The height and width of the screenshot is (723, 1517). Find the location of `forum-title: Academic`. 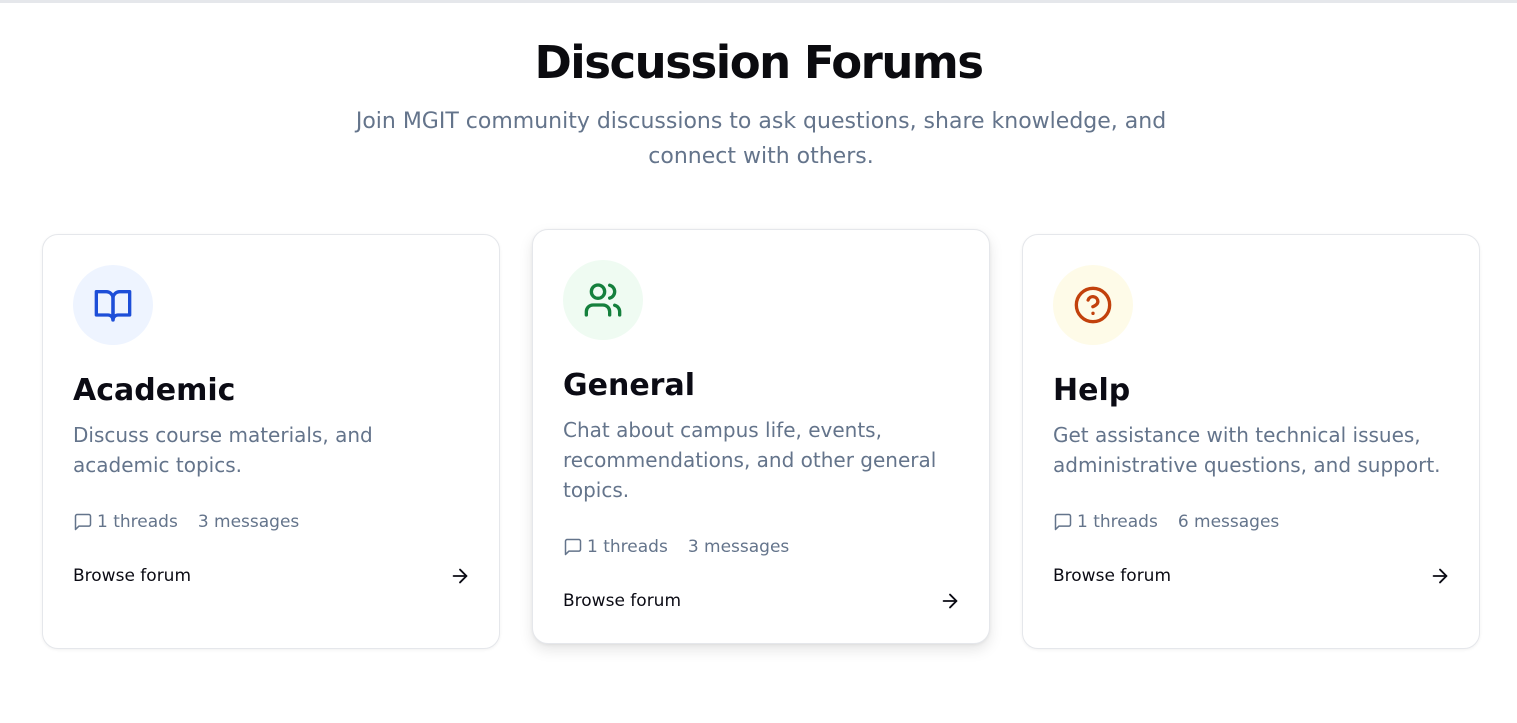

forum-title: Academic is located at coordinates (154, 390).